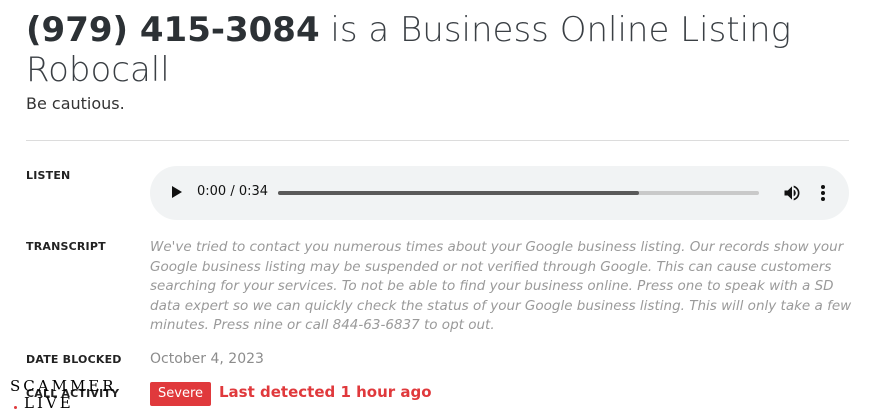 This screenshot has height=420, width=870. I want to click on listen-label: LISTEN, so click(48, 175).